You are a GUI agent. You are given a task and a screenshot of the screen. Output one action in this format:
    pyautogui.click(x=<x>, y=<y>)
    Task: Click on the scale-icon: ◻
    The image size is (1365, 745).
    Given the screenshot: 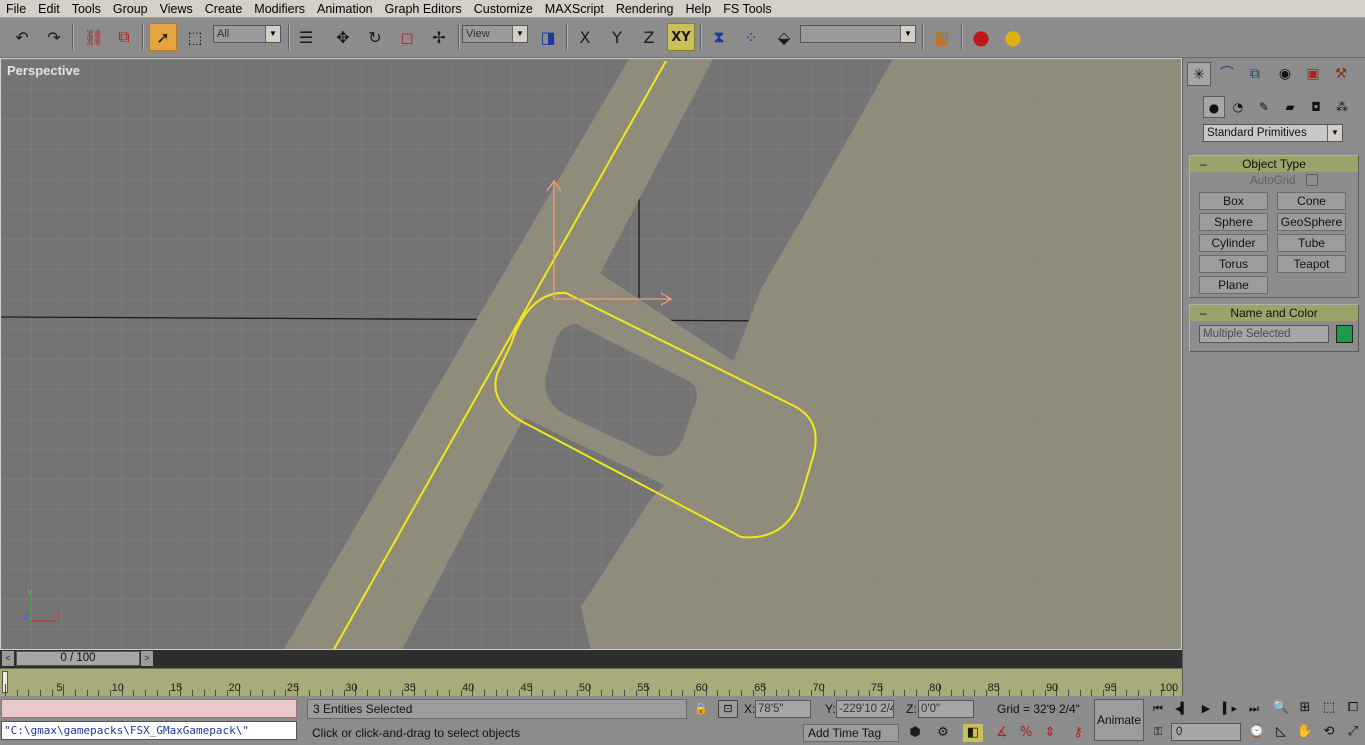 What is the action you would take?
    pyautogui.click(x=407, y=37)
    